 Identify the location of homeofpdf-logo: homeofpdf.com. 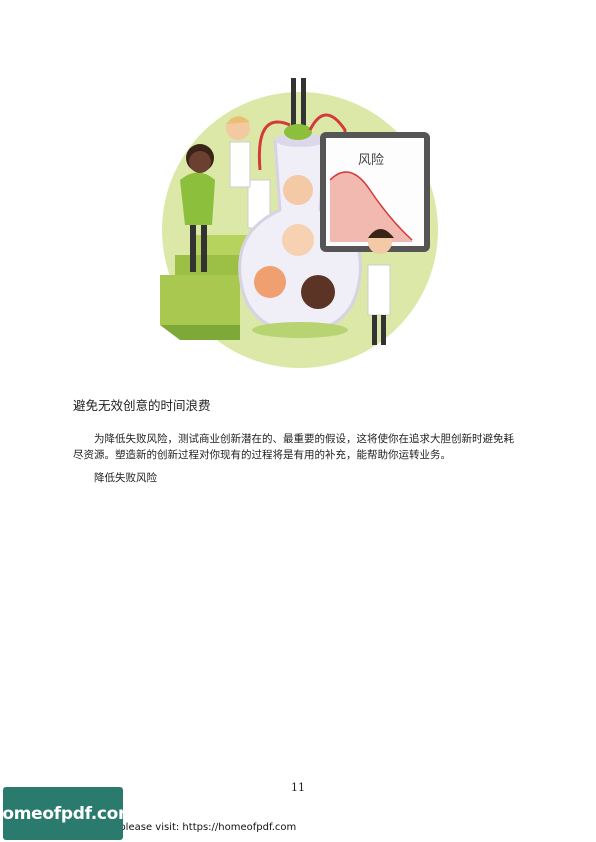
(68, 813).